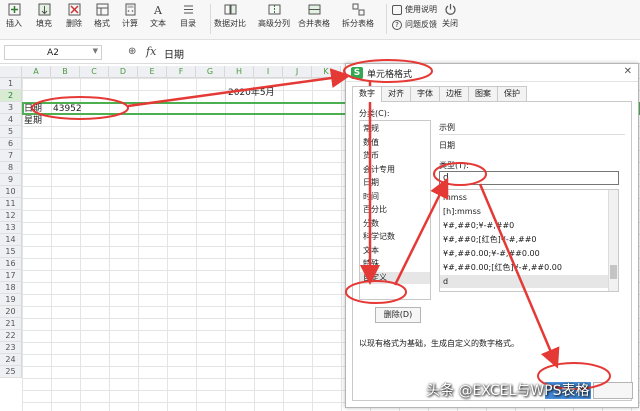 This screenshot has height=411, width=640. I want to click on type-input: d, so click(529, 178).